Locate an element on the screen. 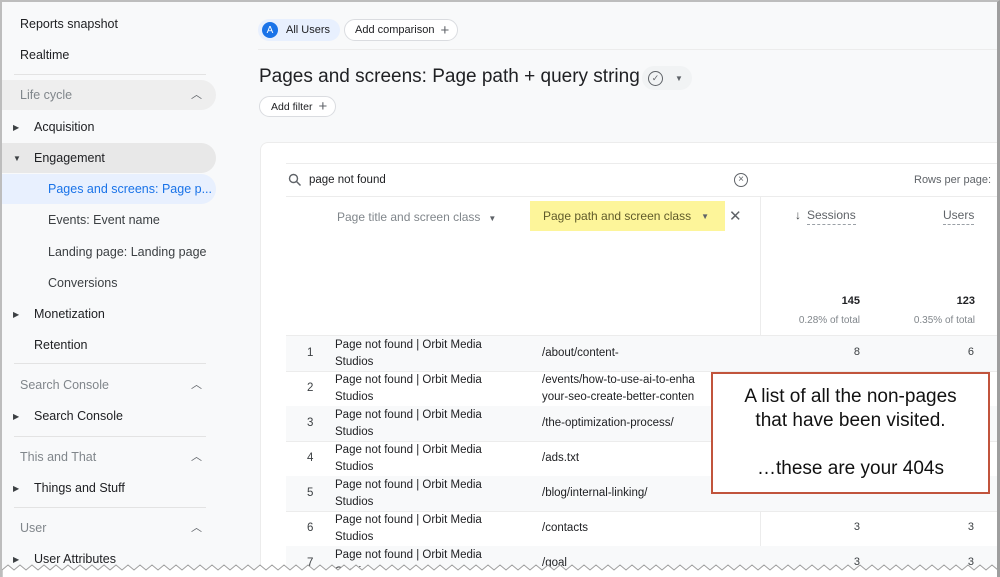  sidebar-item-label: Events: Event name is located at coordinates (104, 220).